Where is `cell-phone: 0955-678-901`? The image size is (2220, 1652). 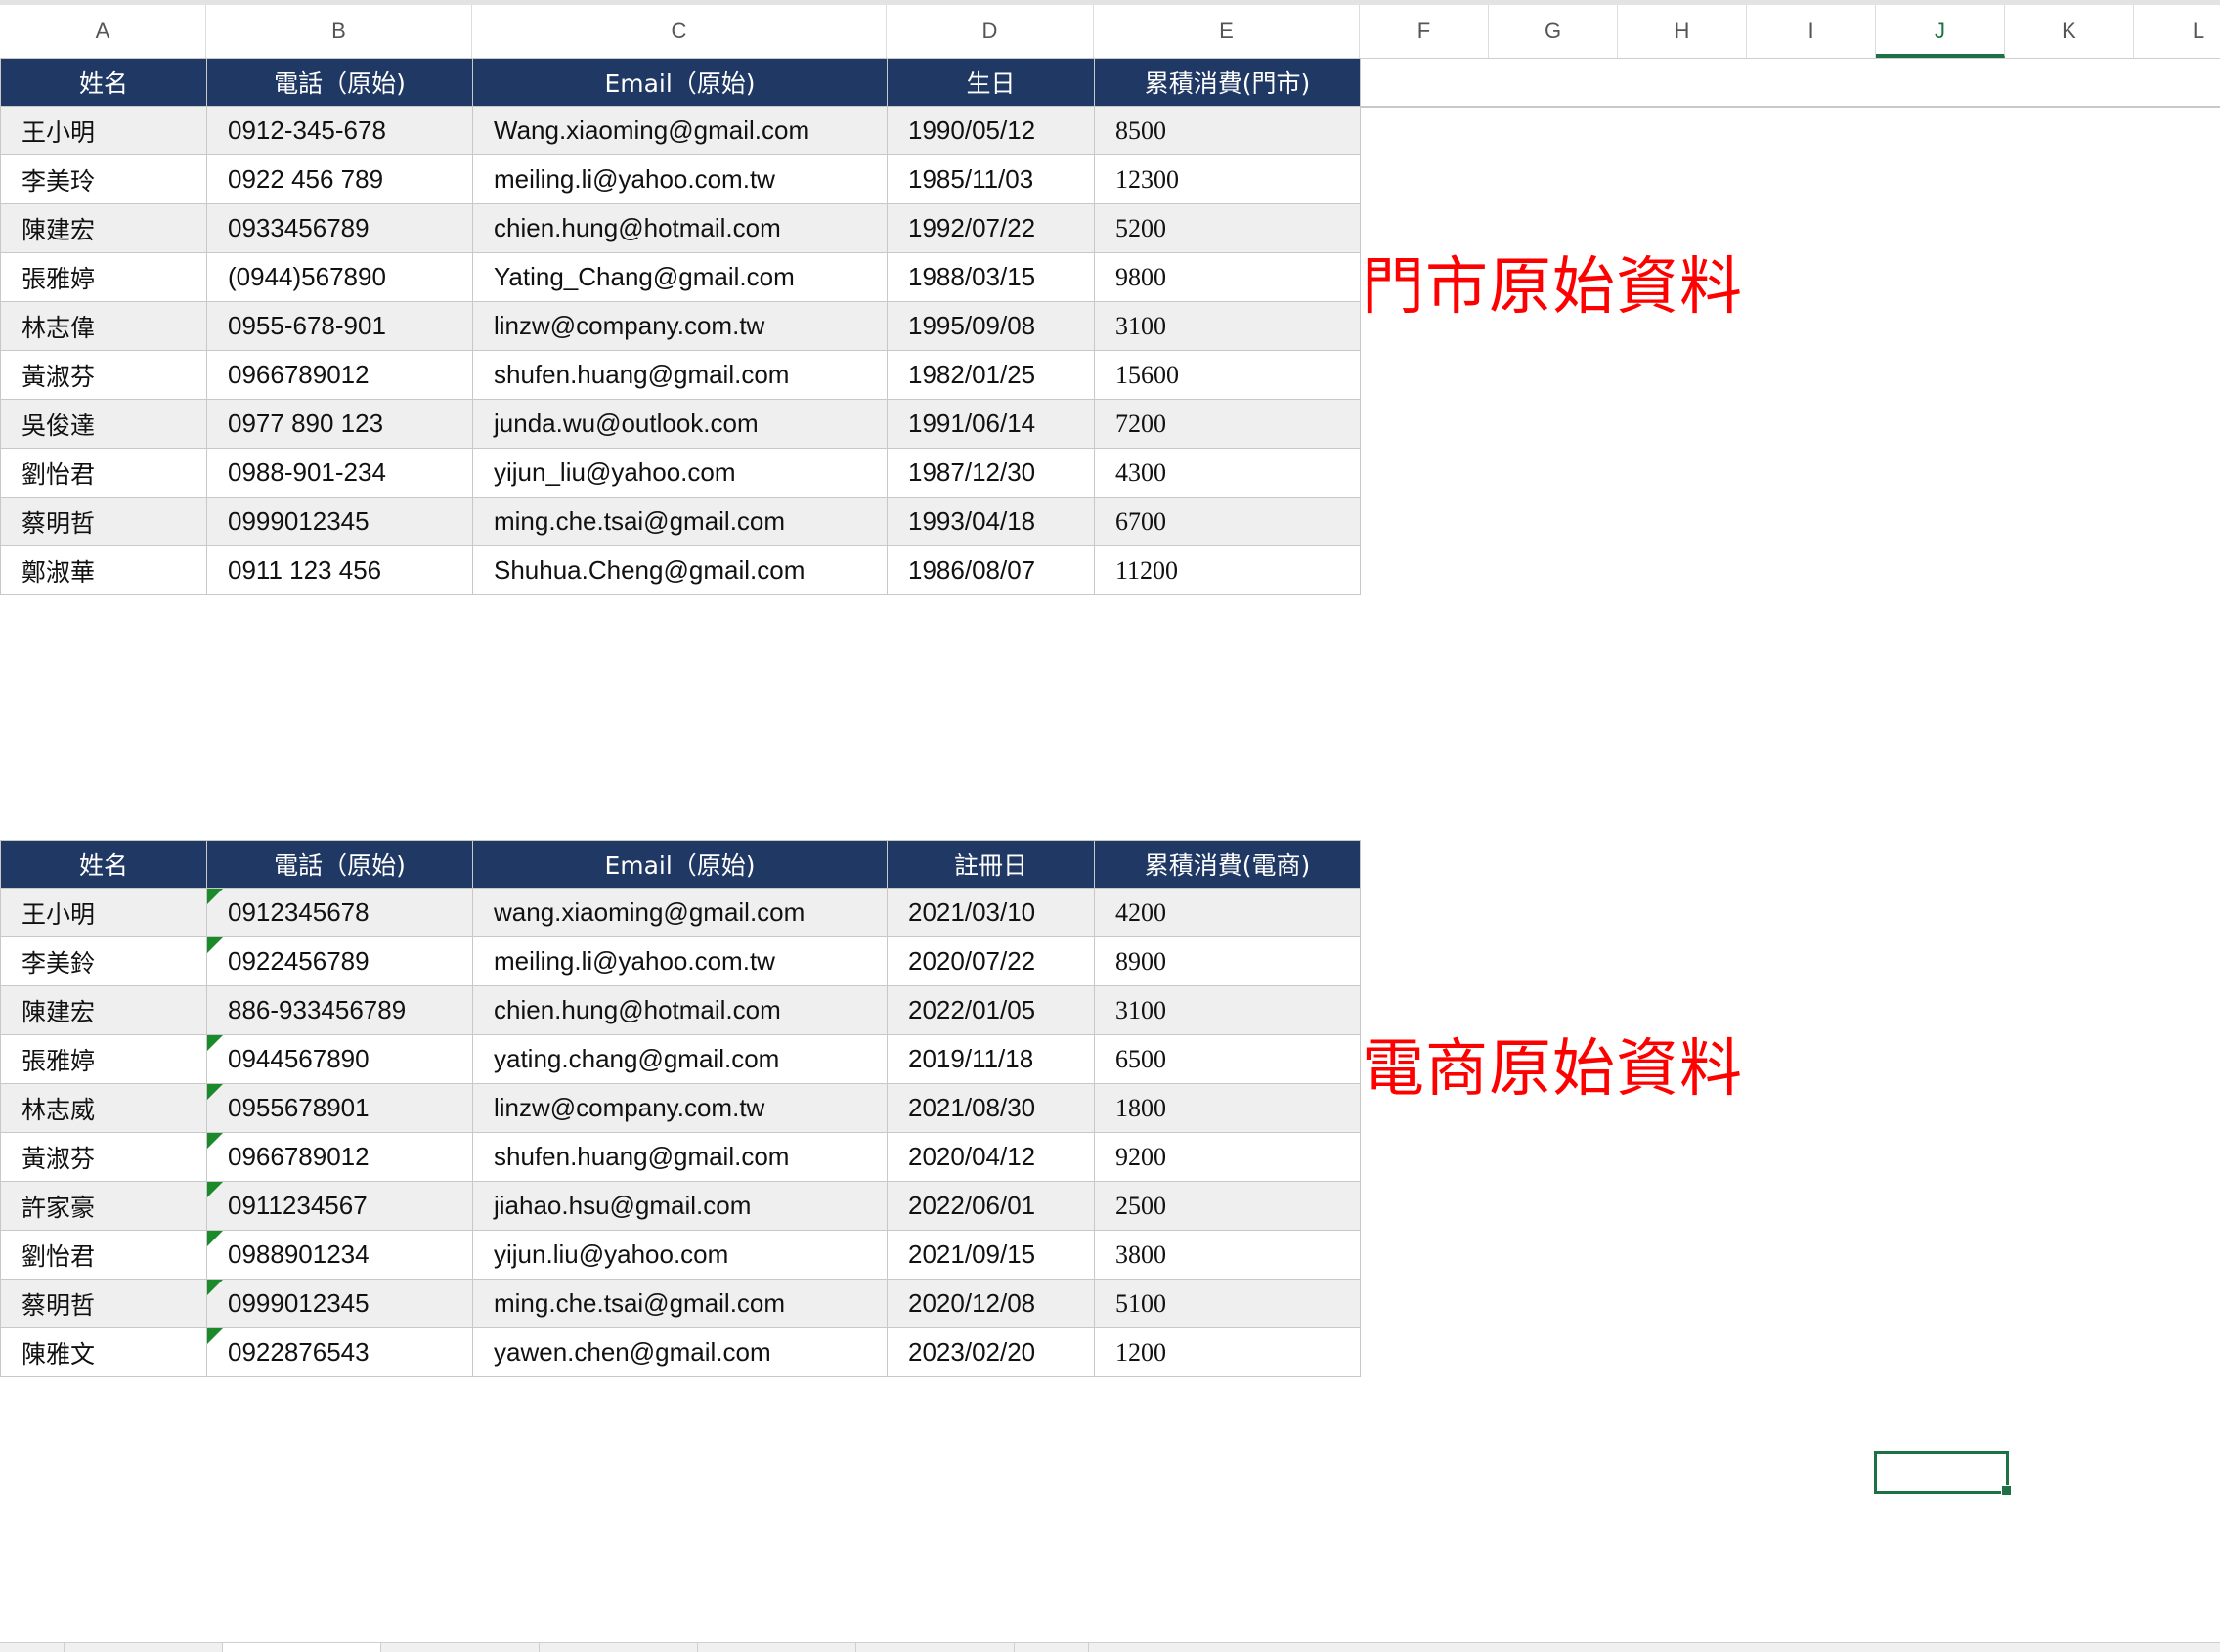
cell-phone: 0955-678-901 is located at coordinates (339, 326).